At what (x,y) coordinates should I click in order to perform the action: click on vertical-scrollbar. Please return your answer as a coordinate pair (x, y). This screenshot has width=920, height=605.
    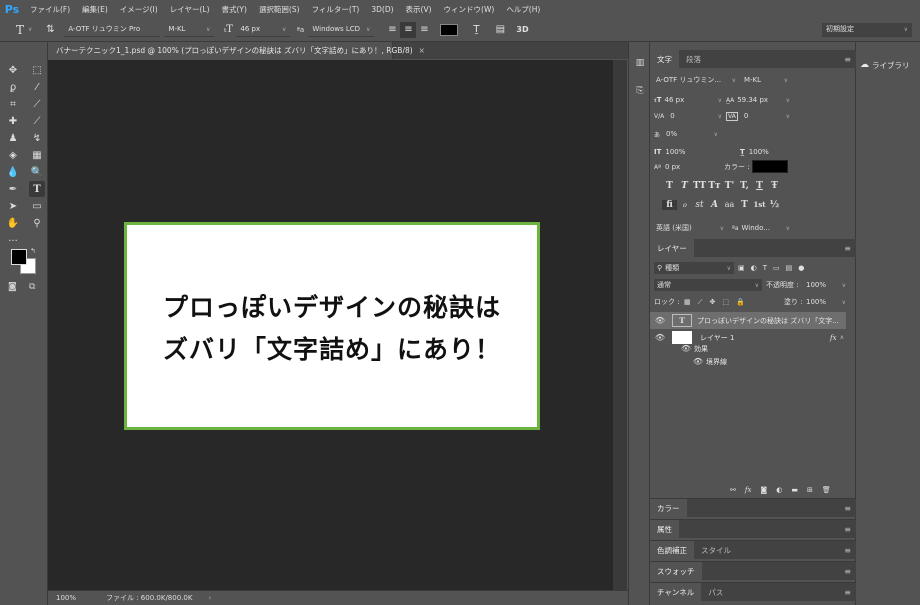
    Looking at the image, I should click on (620, 325).